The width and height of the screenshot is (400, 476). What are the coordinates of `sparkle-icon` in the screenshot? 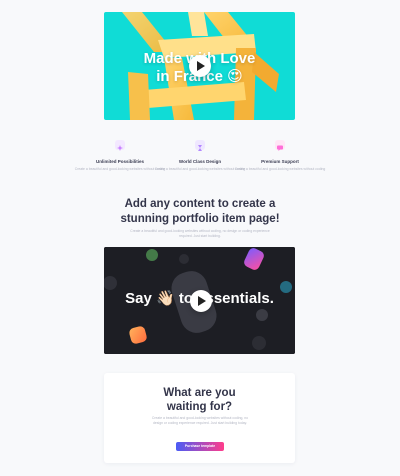 It's located at (120, 145).